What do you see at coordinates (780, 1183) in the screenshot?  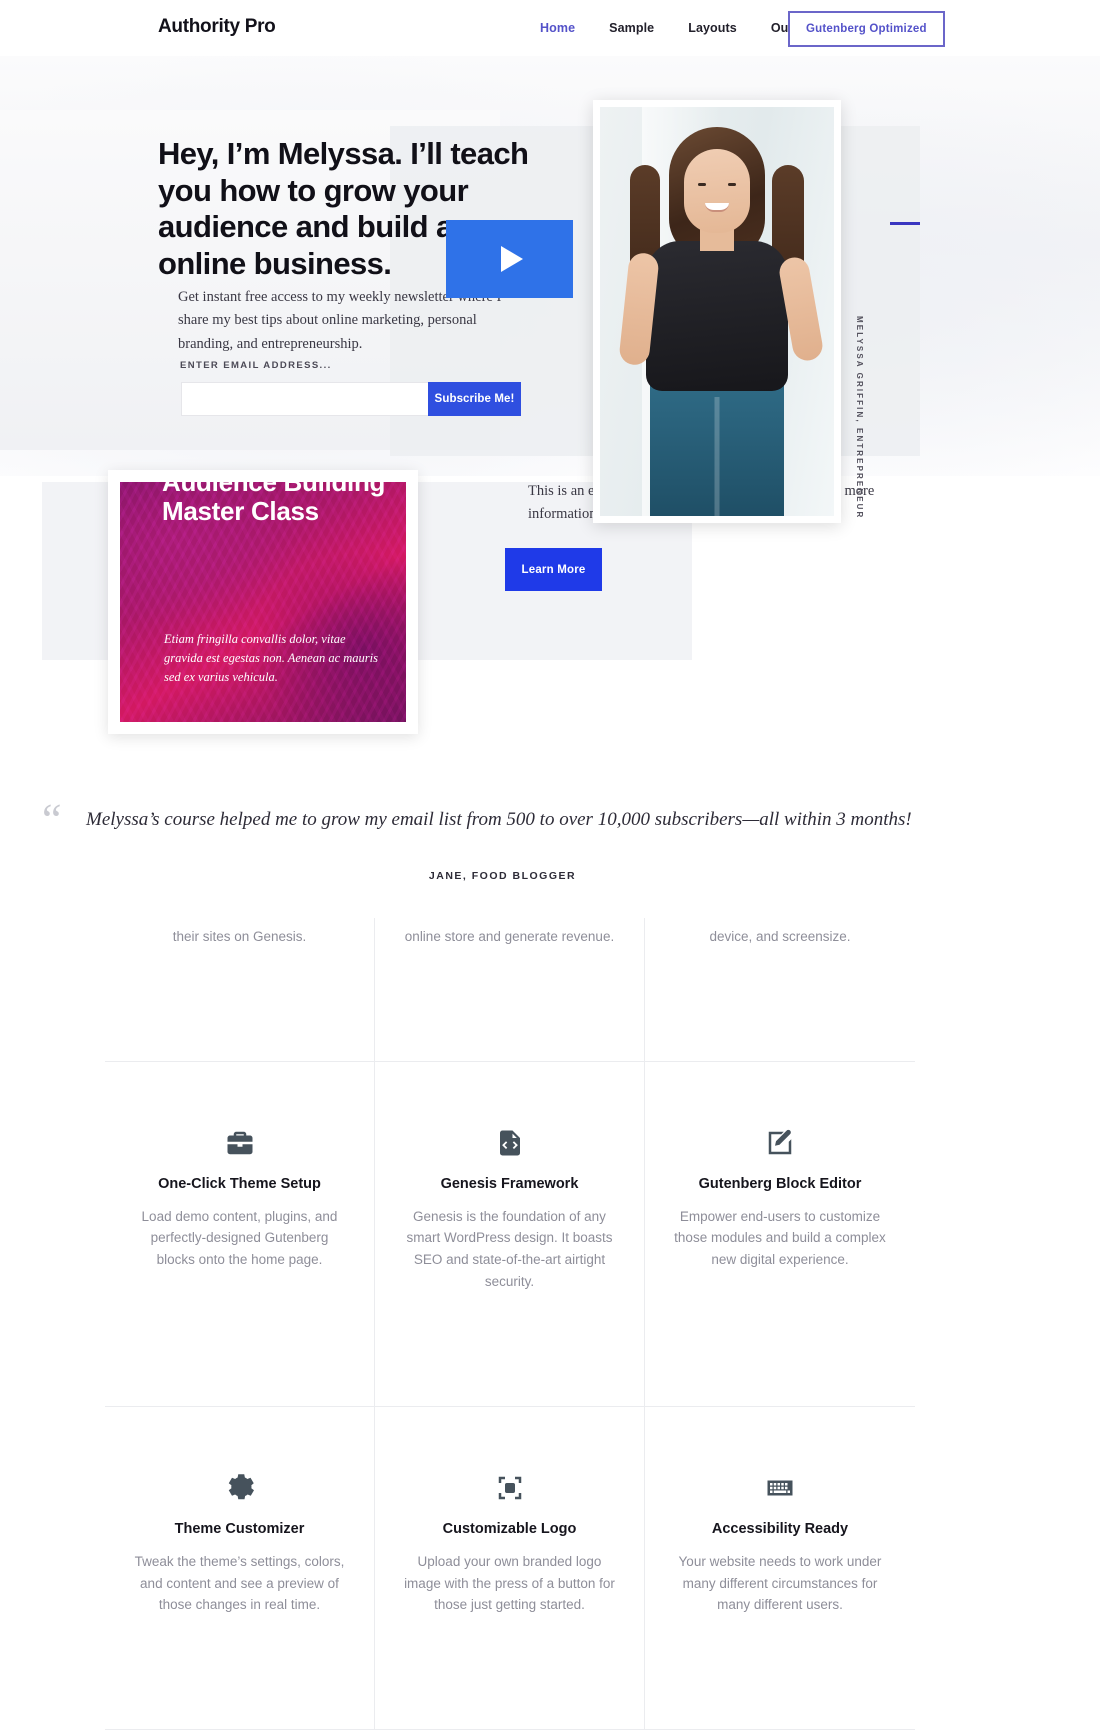 I see `feature-title: Gutenberg Block Editor` at bounding box center [780, 1183].